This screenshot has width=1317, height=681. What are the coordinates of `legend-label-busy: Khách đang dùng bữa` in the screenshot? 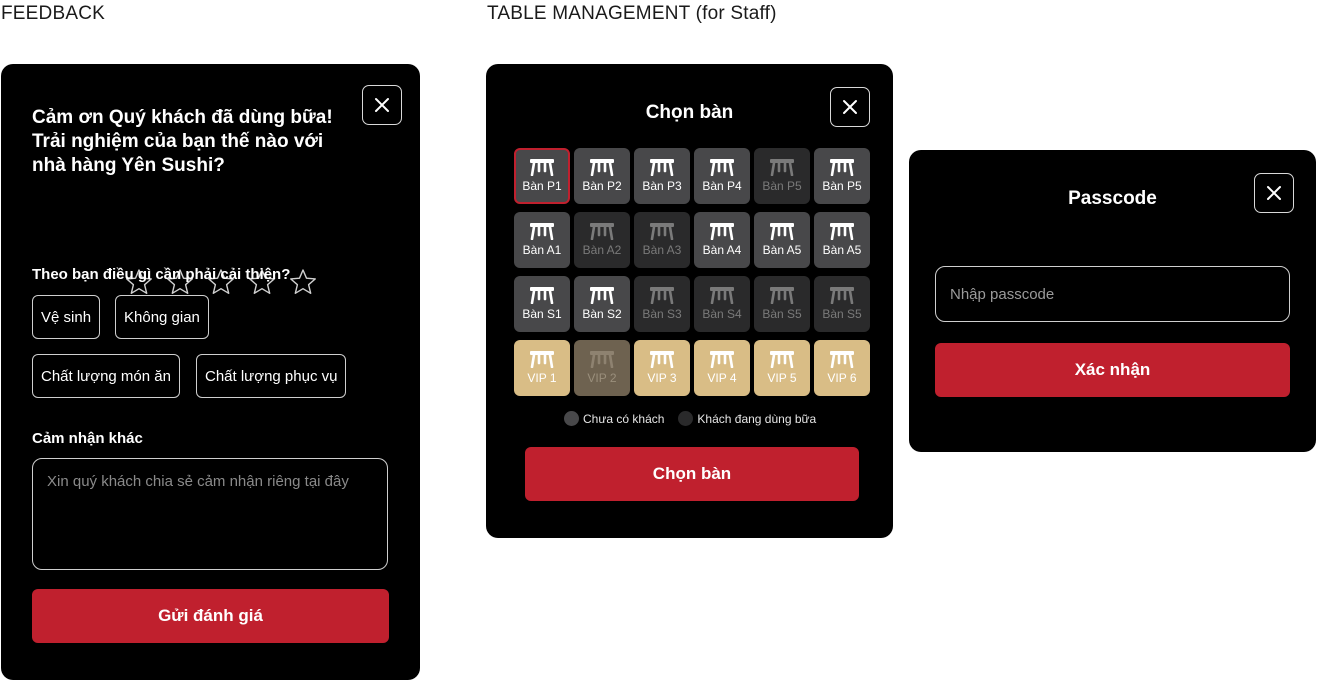 It's located at (757, 418).